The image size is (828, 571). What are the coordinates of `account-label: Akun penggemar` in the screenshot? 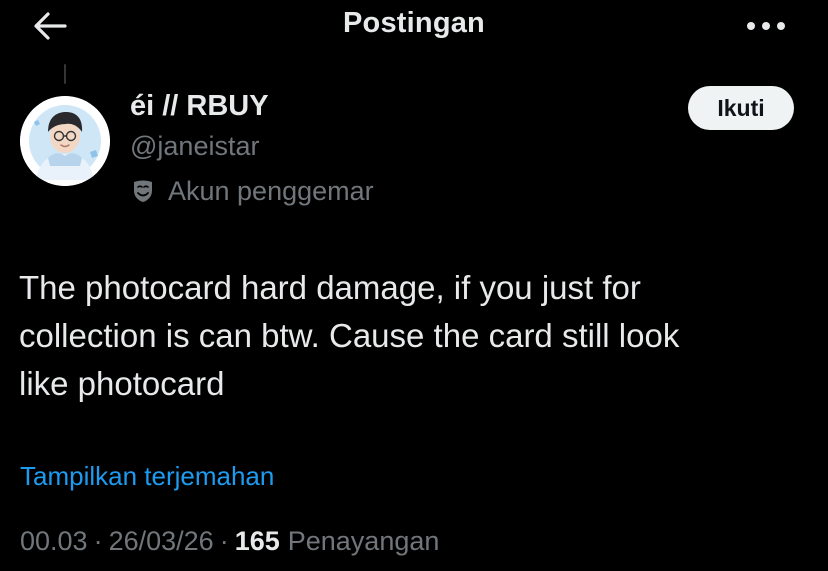 It's located at (252, 191).